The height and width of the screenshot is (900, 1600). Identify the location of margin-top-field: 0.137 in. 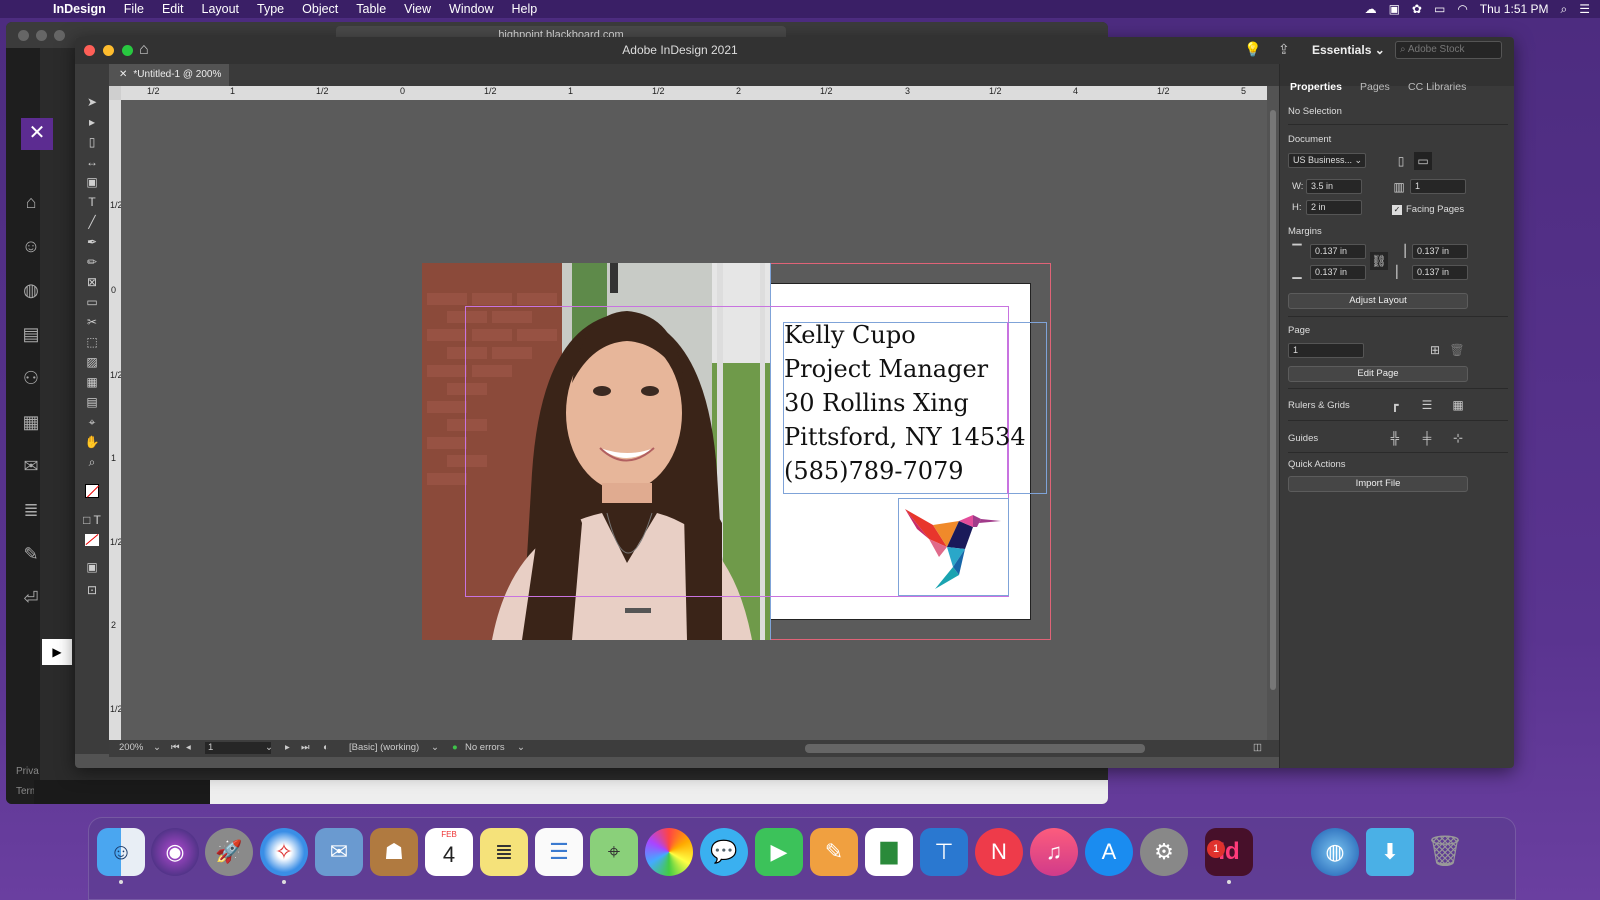
(1338, 251).